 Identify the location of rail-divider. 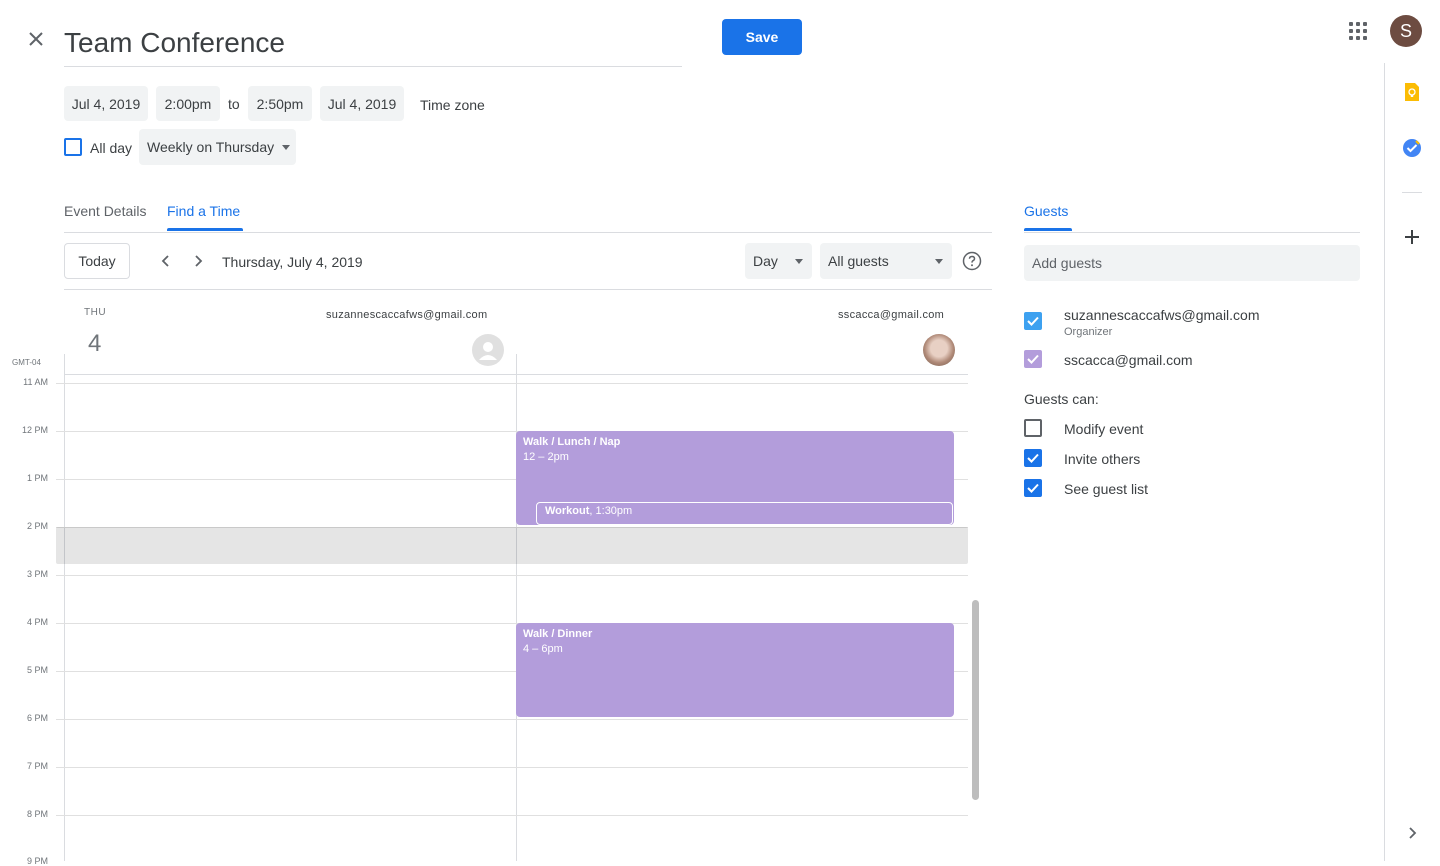
(1412, 192).